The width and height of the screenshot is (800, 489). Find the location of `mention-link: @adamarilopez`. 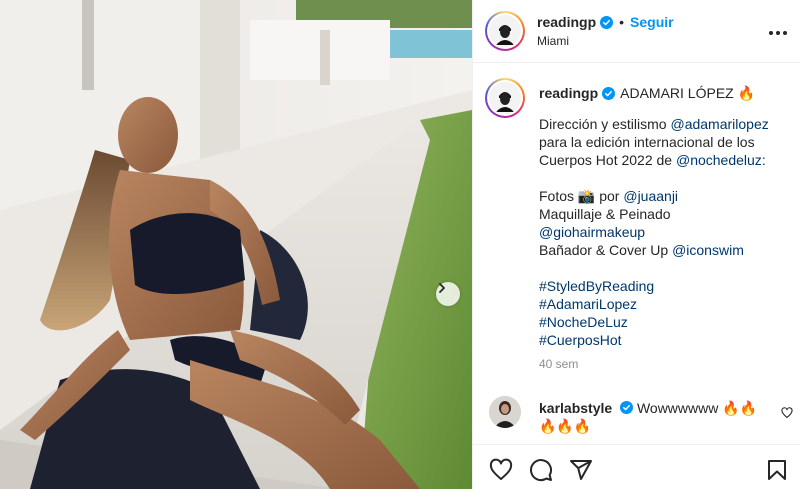

mention-link: @adamarilopez is located at coordinates (719, 124).